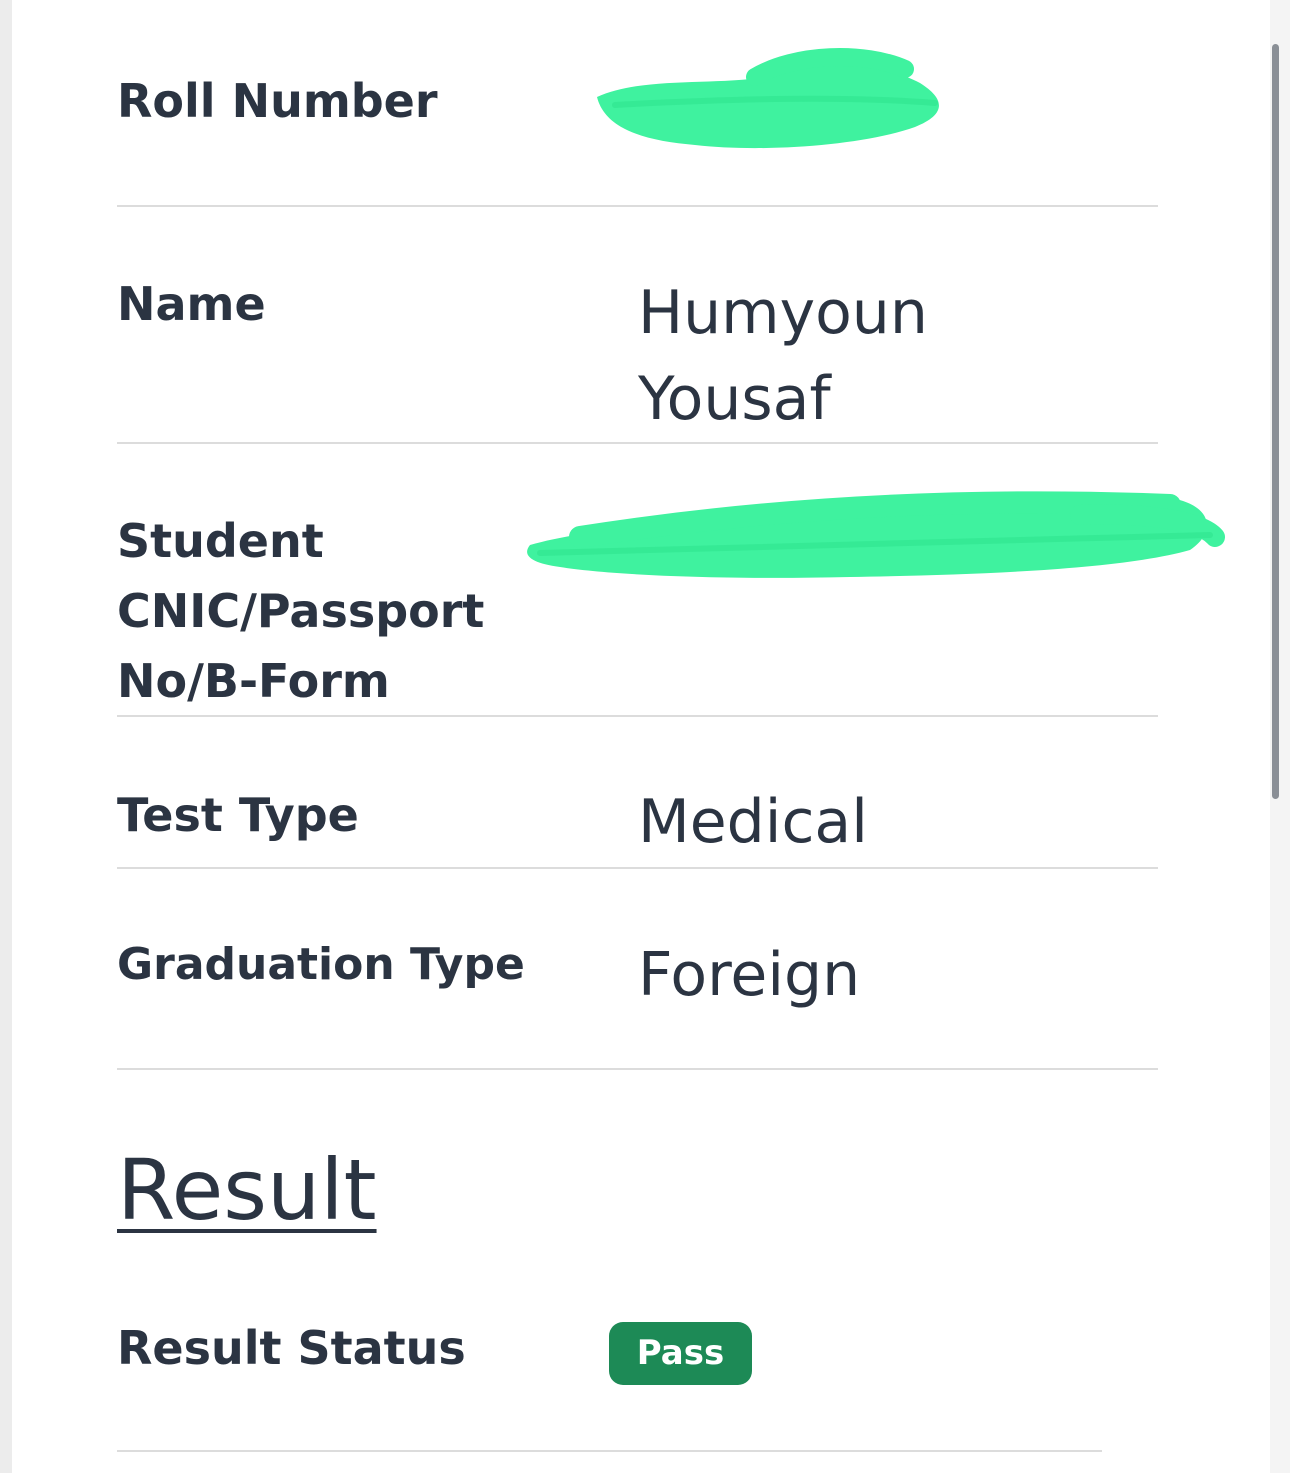 This screenshot has width=1290, height=1473. What do you see at coordinates (783, 313) in the screenshot?
I see `name-value-first: Humyoun` at bounding box center [783, 313].